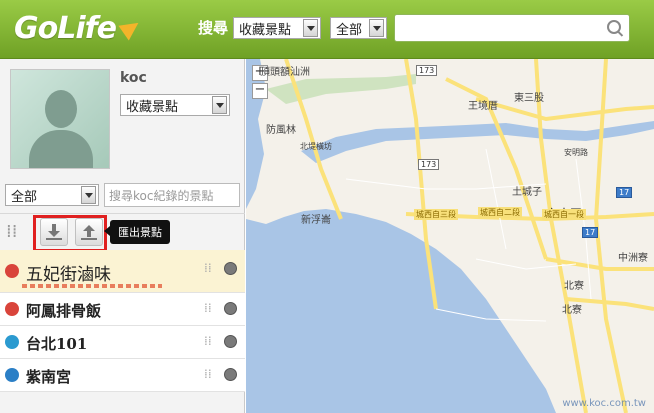 This screenshot has width=654, height=413. I want to click on zoom-out-button: −, so click(260, 91).